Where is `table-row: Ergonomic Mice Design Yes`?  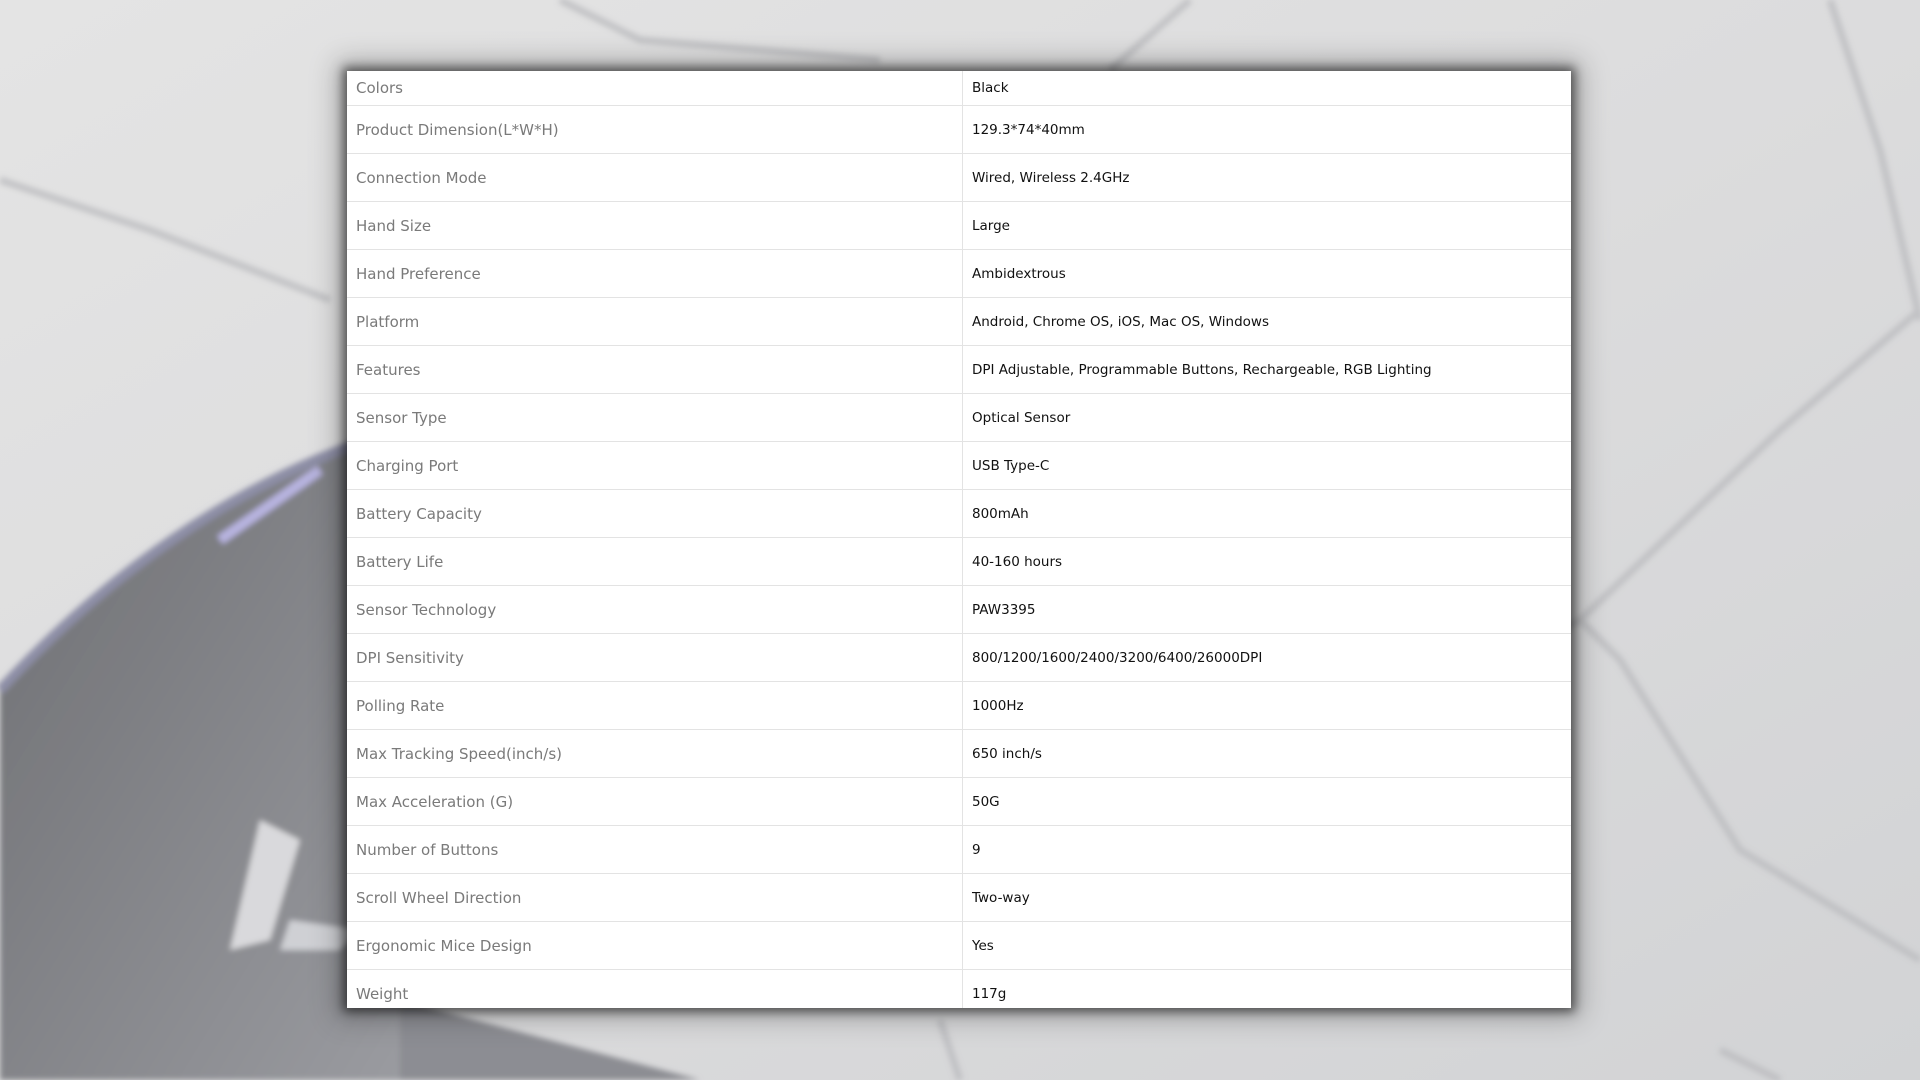
table-row: Ergonomic Mice Design Yes is located at coordinates (959, 945).